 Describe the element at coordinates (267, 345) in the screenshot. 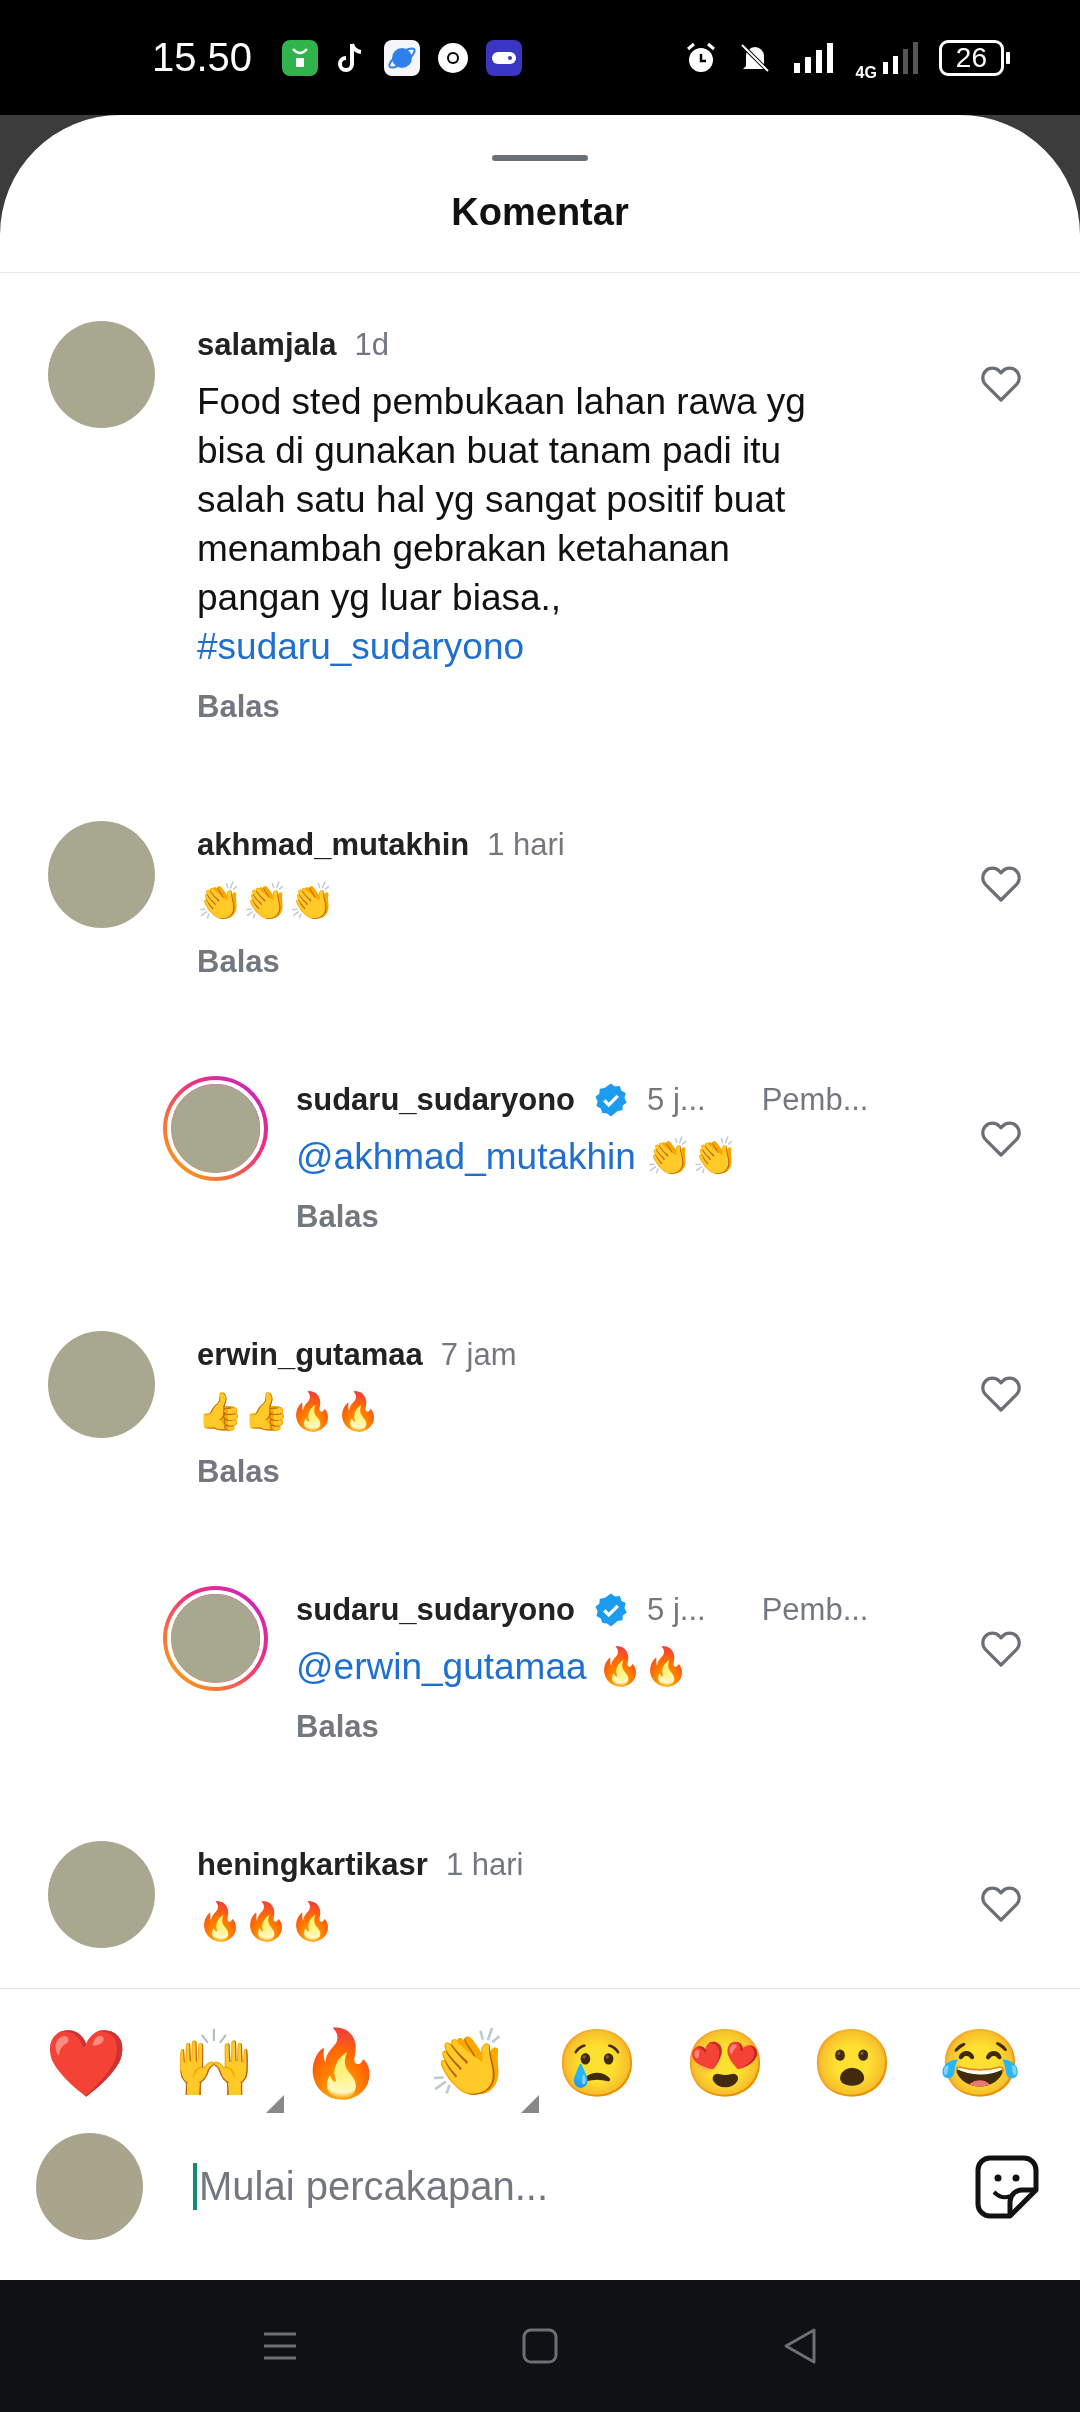

I see `username: salamjala` at that location.